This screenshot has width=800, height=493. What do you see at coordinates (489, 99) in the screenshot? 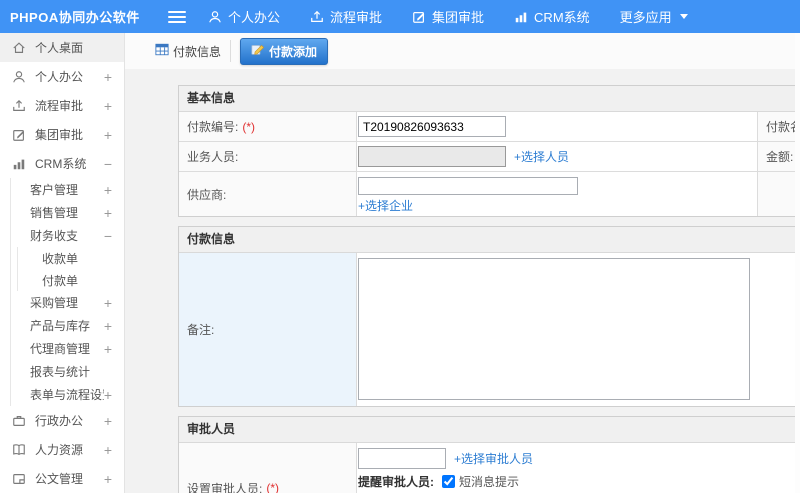
I see `section-basic-header: 基本信息` at bounding box center [489, 99].